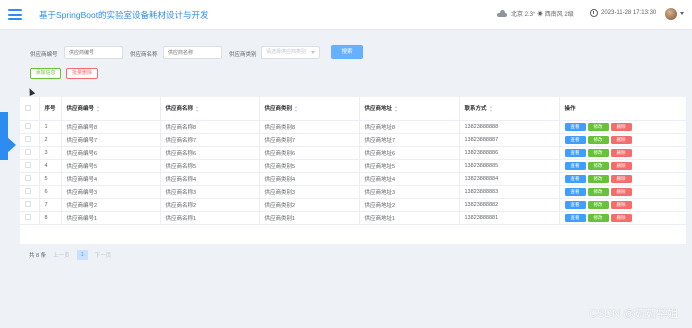 The width and height of the screenshot is (692, 328). I want to click on watermark: CSDN @茹茹学姐, so click(634, 314).